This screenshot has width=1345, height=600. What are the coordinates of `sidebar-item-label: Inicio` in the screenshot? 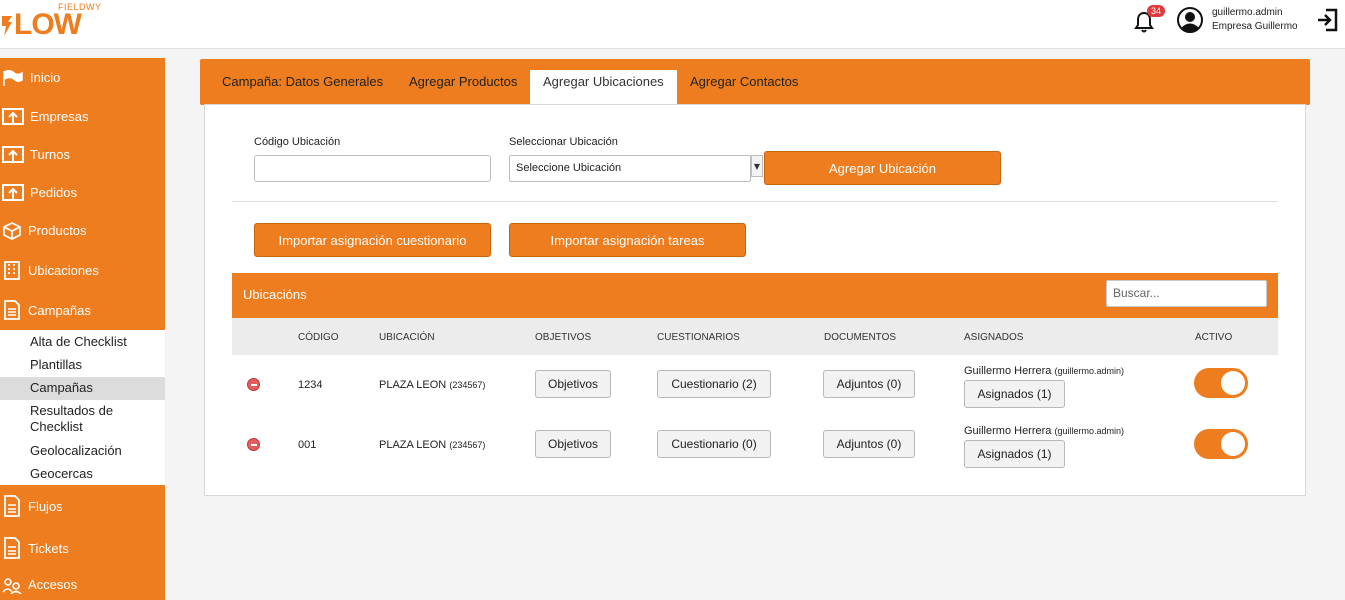 It's located at (45, 77).